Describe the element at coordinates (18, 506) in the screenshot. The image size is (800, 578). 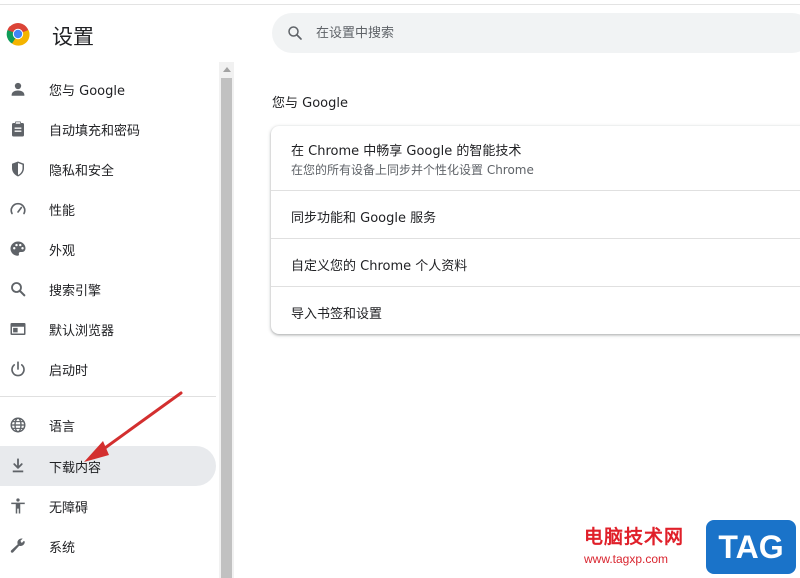
I see `accessibility-icon` at that location.